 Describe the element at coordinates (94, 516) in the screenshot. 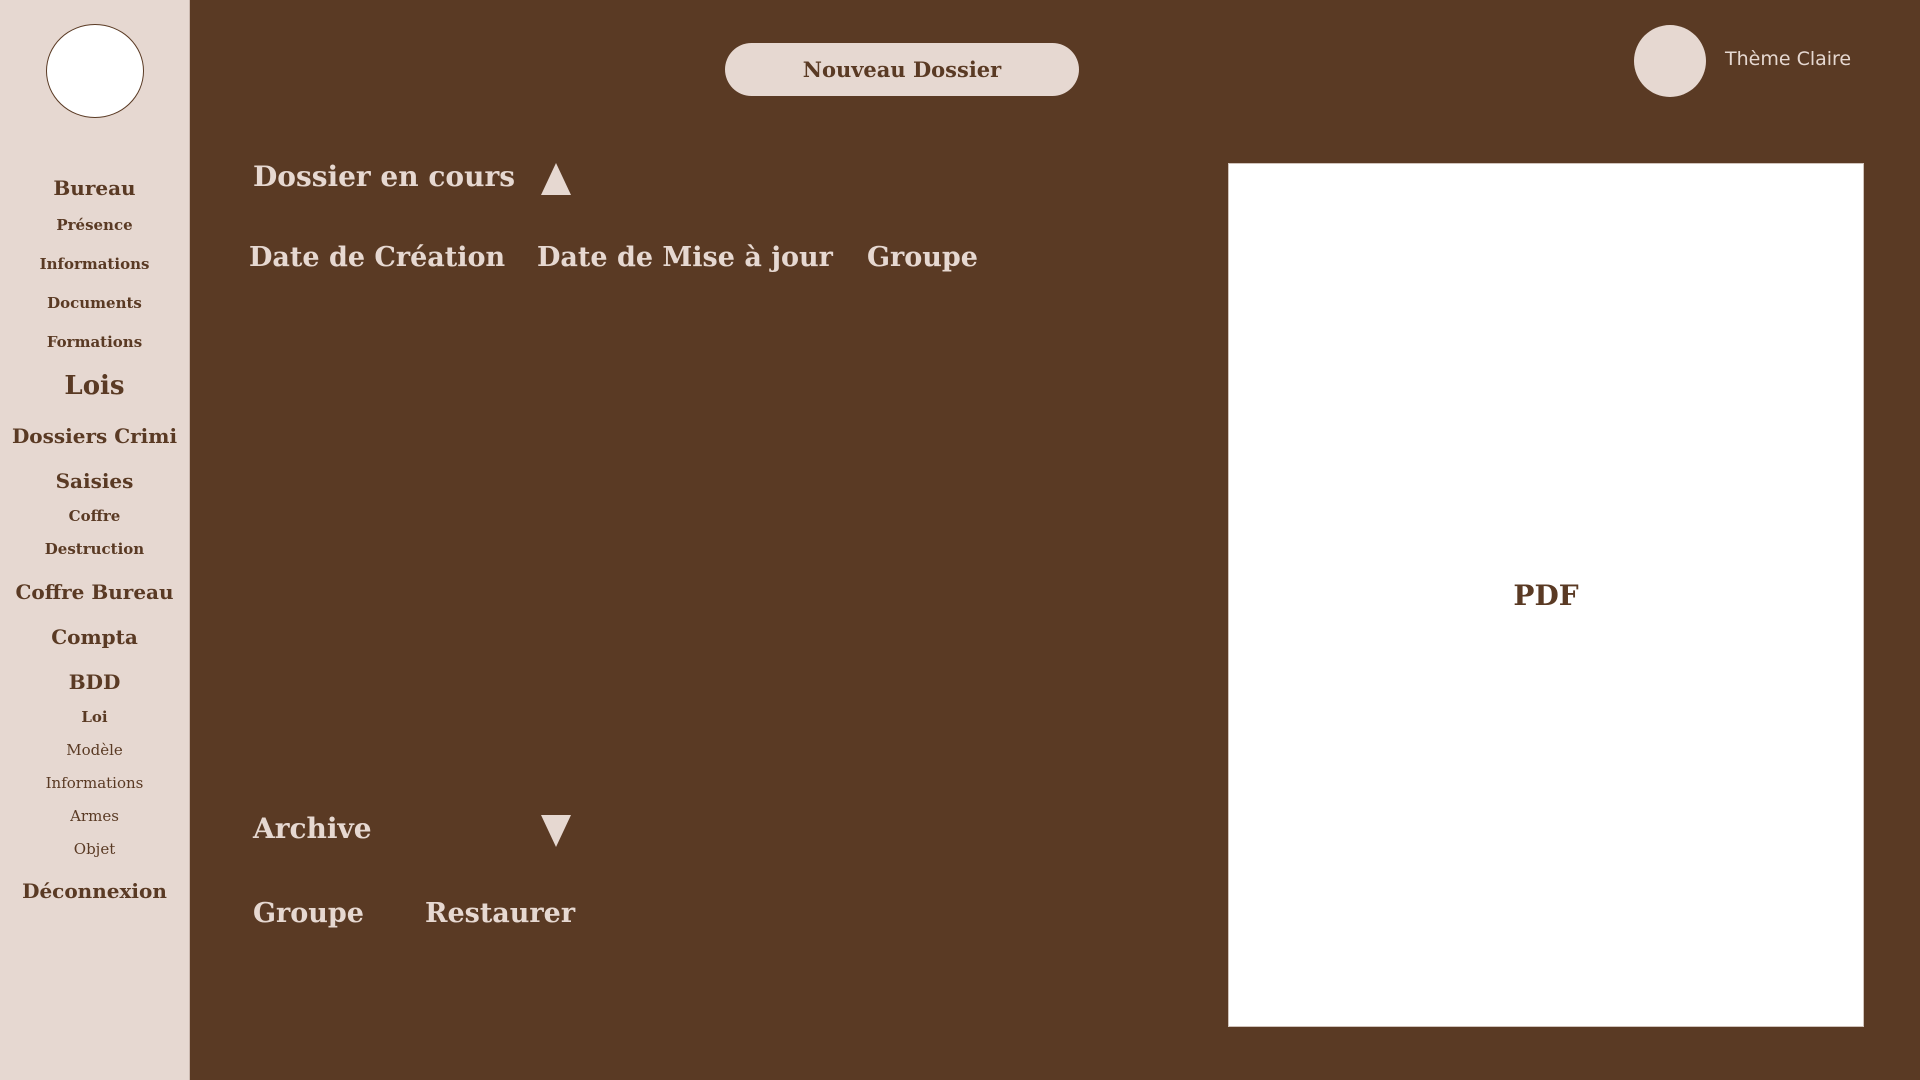

I see `sidebar-item-coffre: Coffre` at that location.